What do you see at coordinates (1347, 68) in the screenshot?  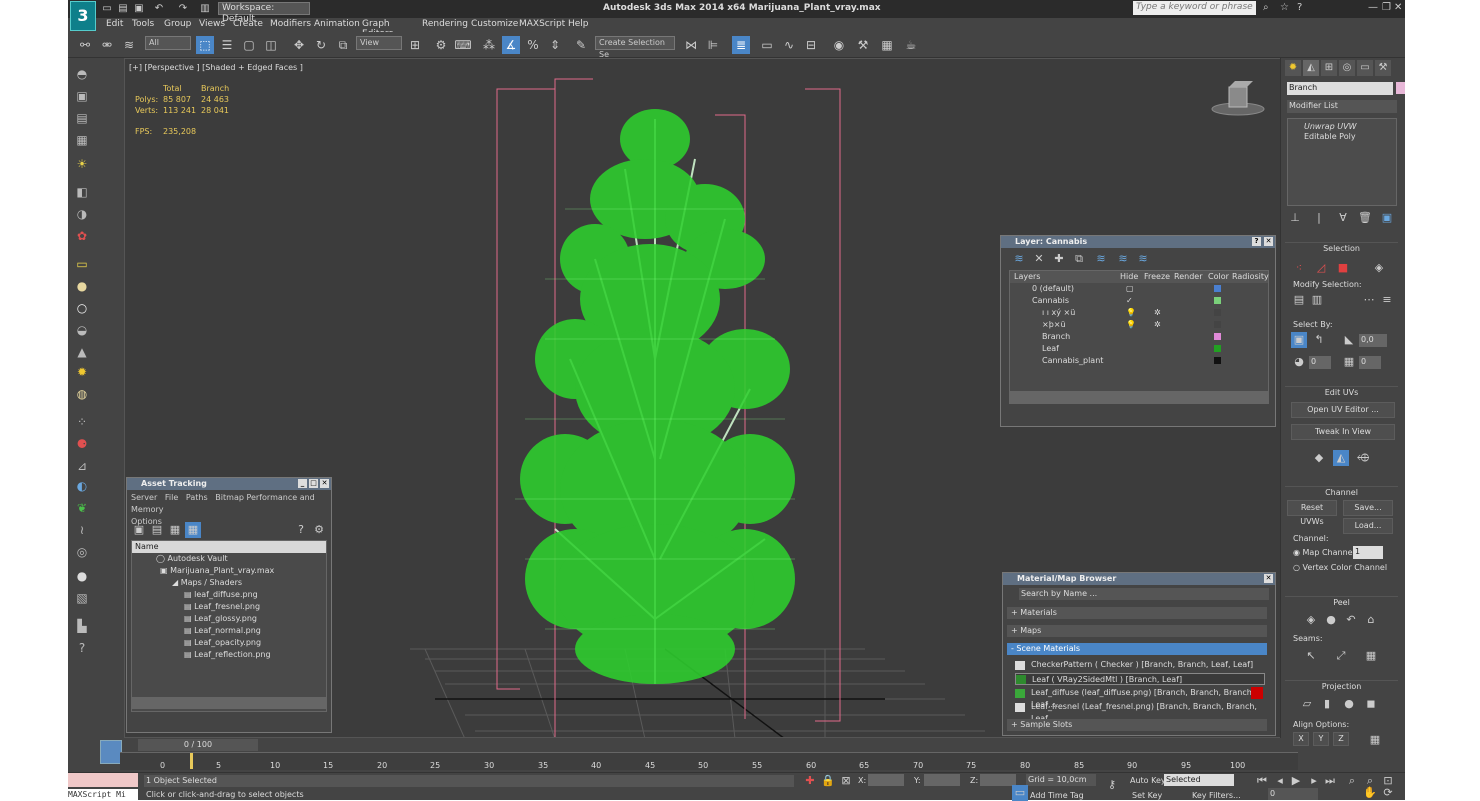 I see `motion-tab-icon: ◎` at bounding box center [1347, 68].